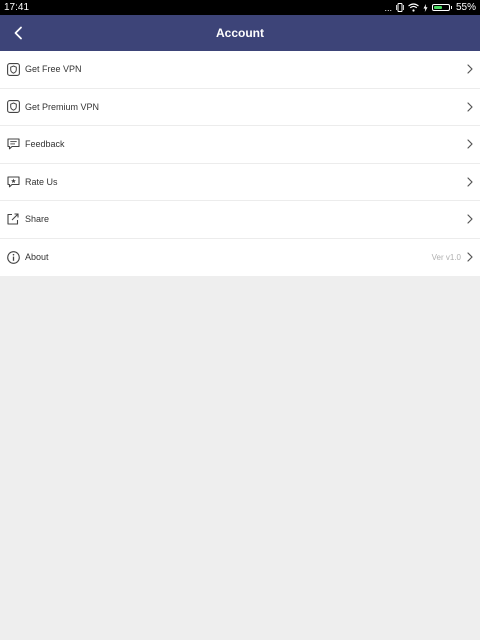 The image size is (480, 640). I want to click on app-version: Ver v1.0, so click(446, 257).